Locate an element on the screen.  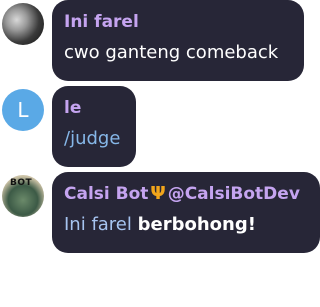
message-bubble: le /judge is located at coordinates (94, 126).